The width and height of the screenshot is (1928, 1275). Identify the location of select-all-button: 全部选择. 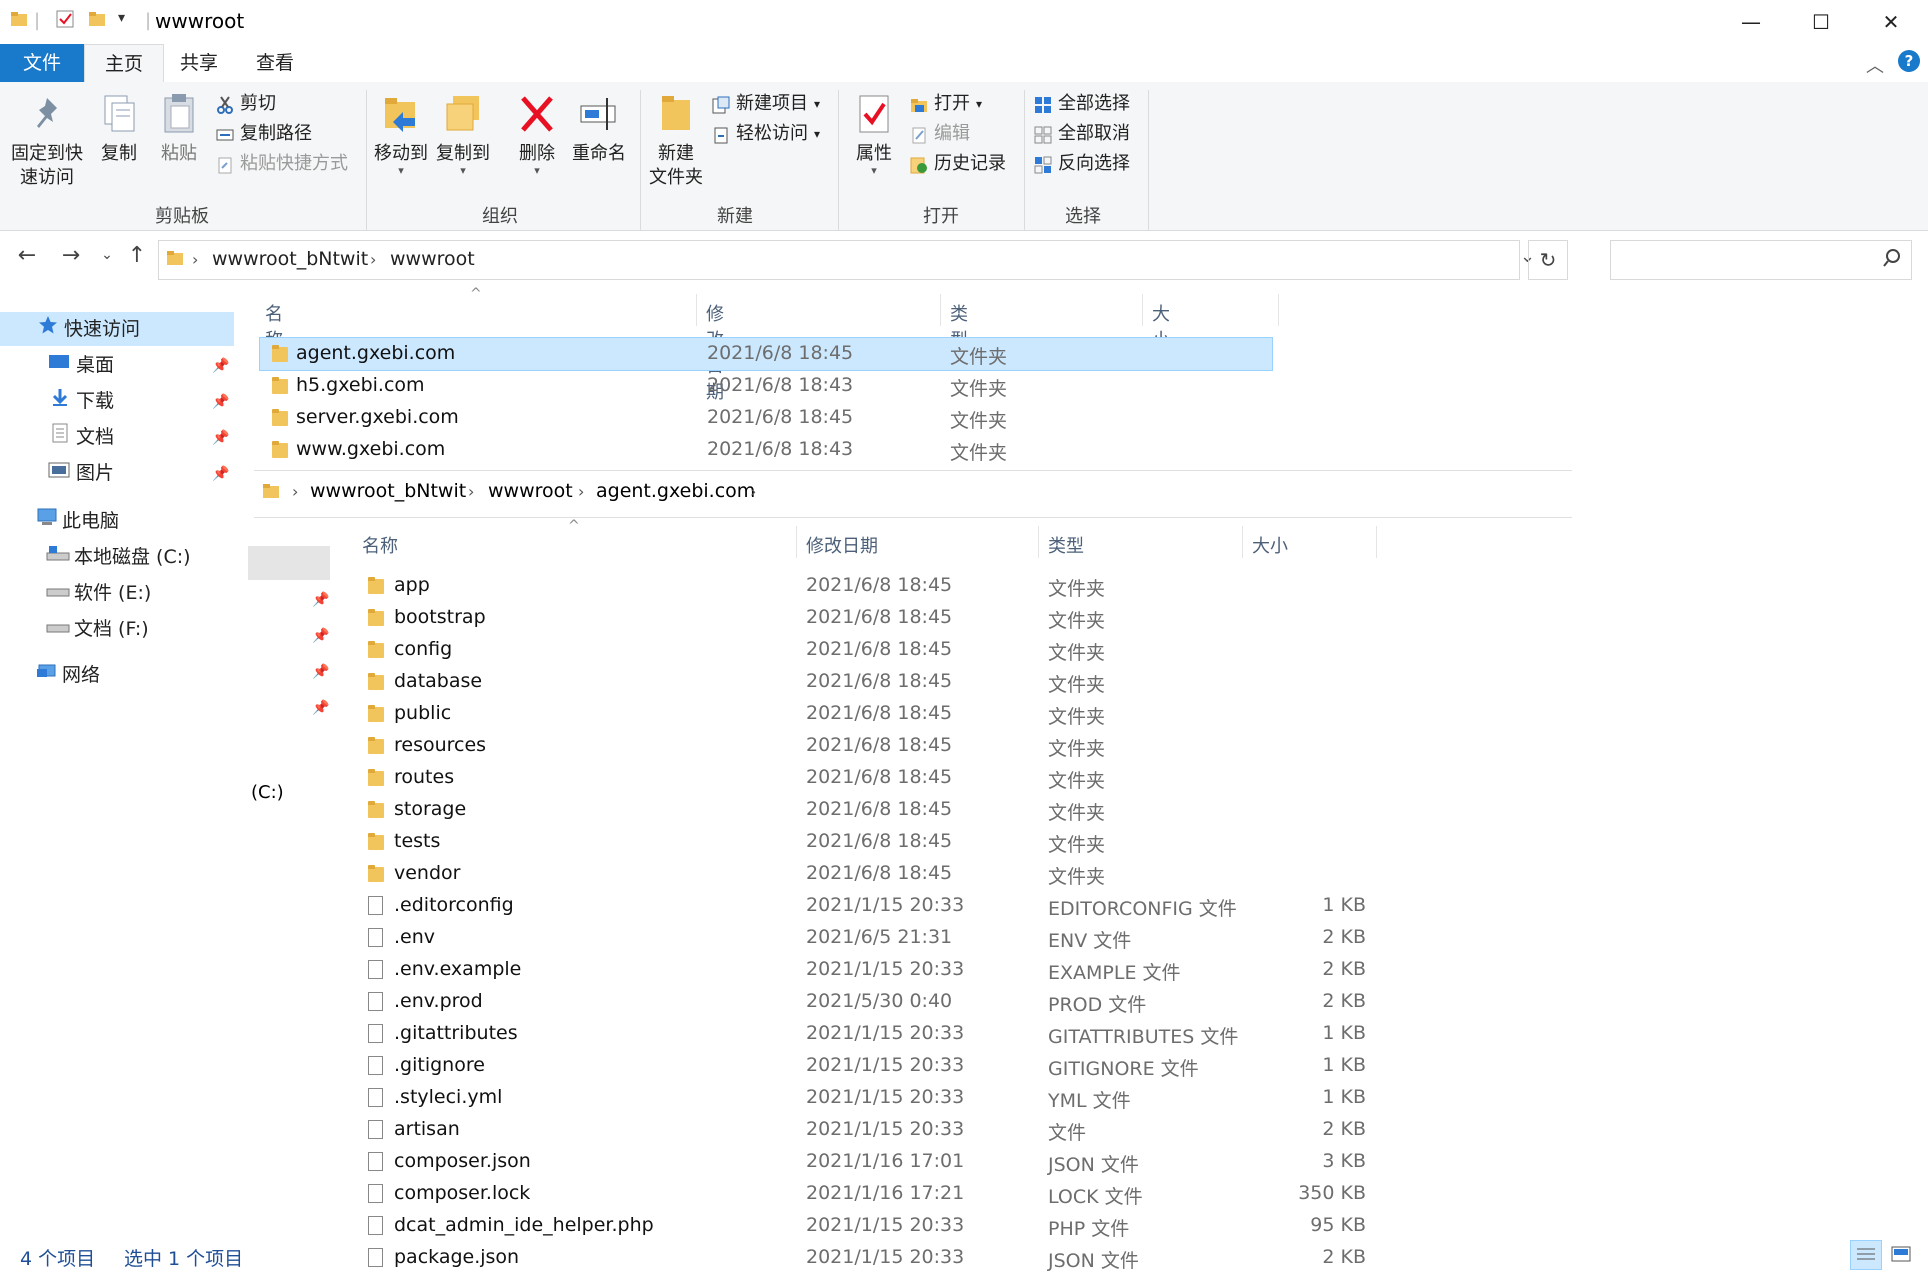
(1082, 104).